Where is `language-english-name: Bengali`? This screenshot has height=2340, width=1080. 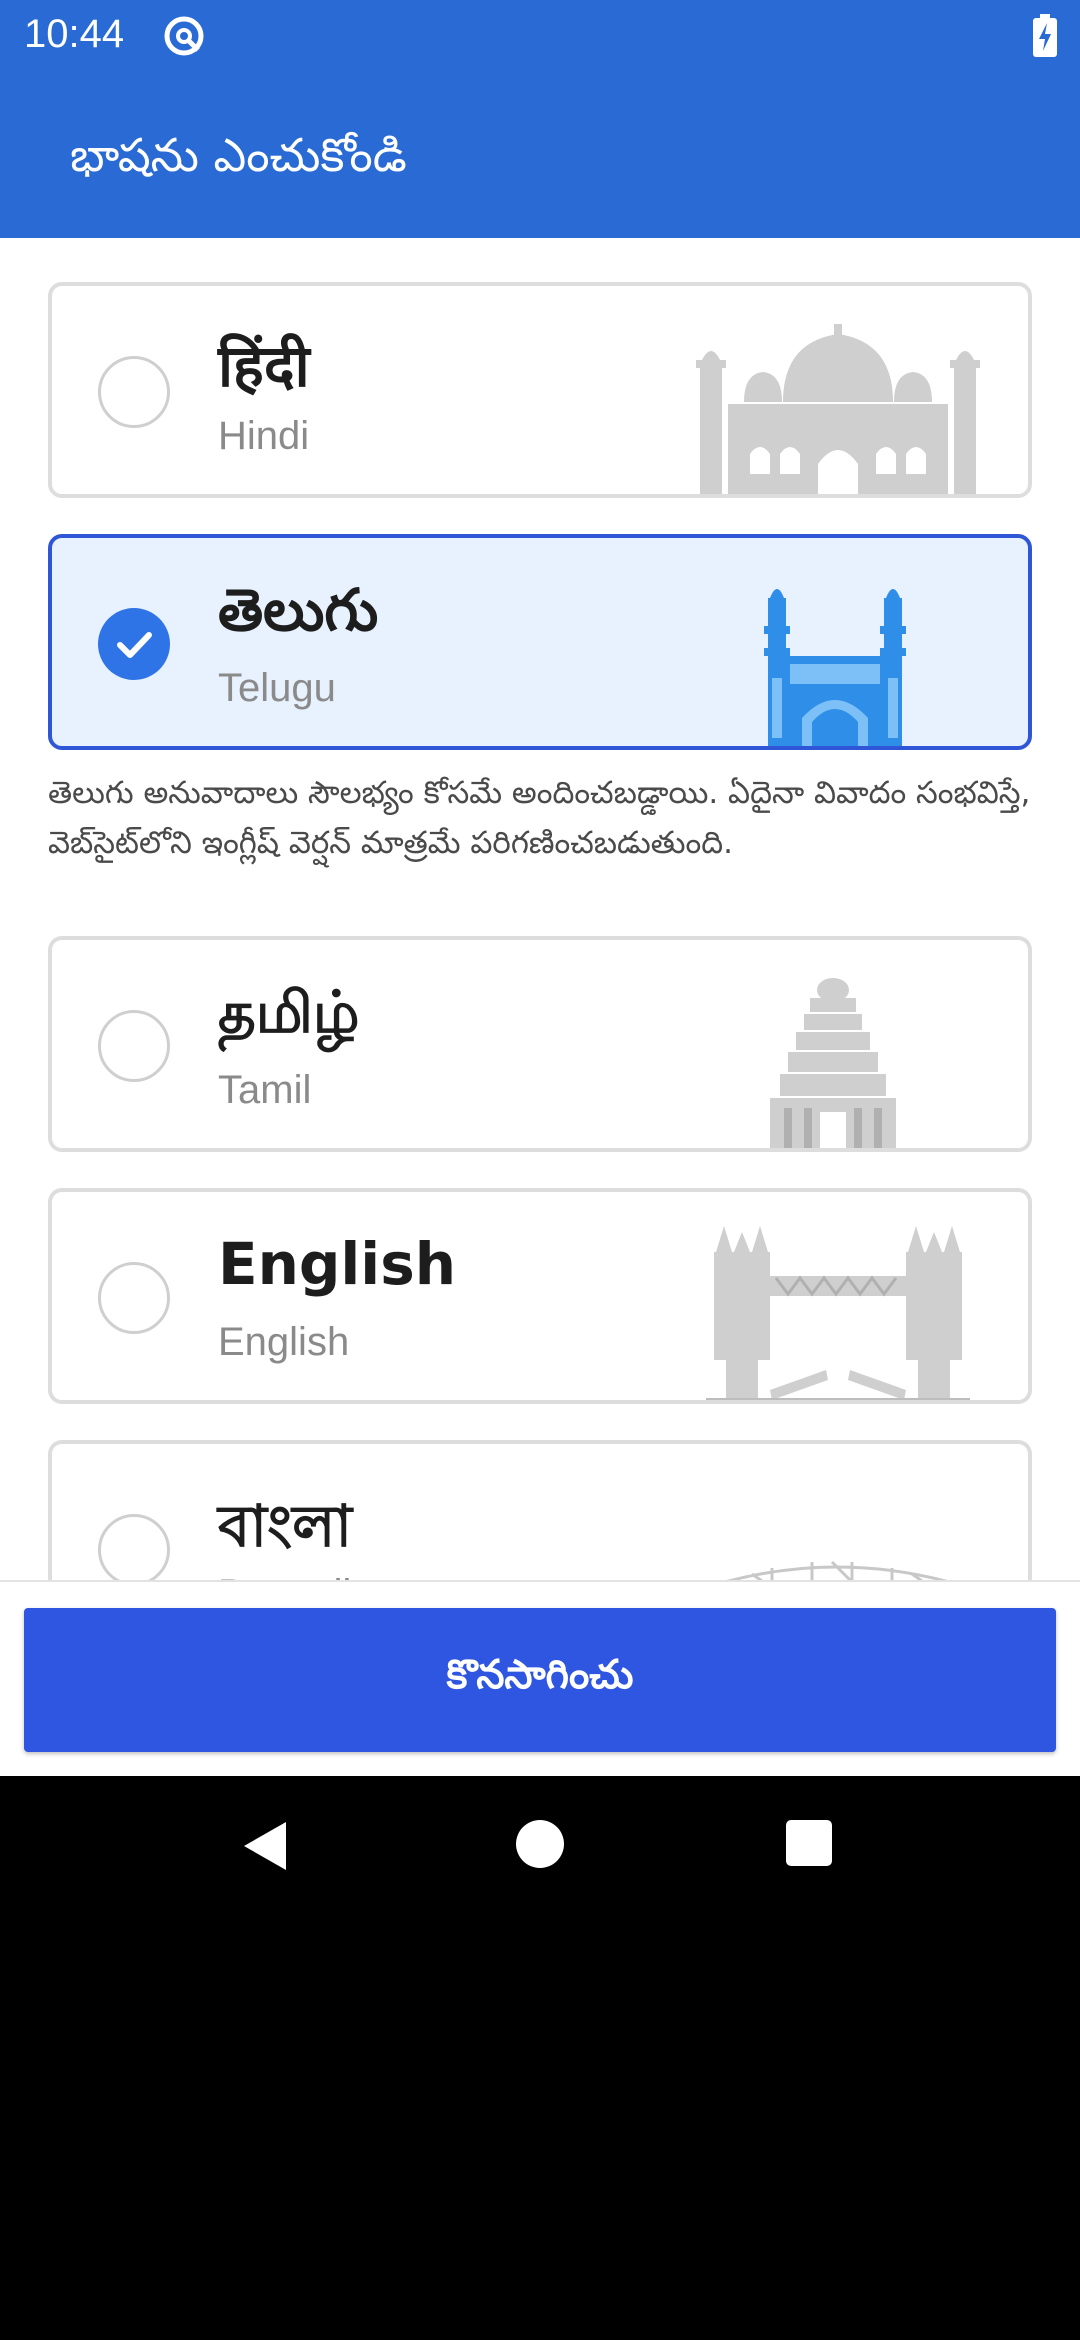
language-english-name: Bengali is located at coordinates (284, 1576).